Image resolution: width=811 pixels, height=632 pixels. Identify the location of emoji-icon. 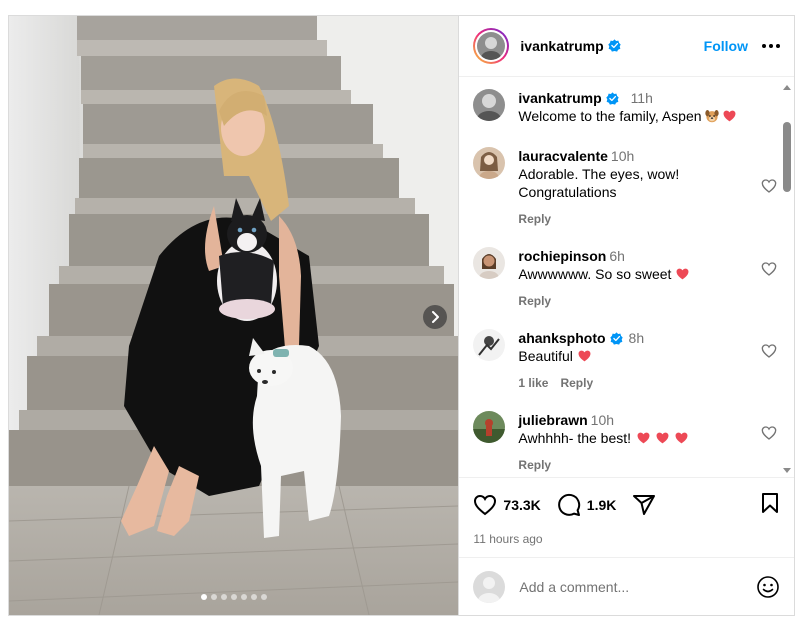
(768, 587).